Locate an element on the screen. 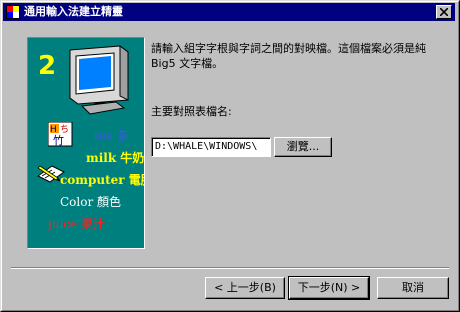  next-button: 下一步(N) > is located at coordinates (329, 288).